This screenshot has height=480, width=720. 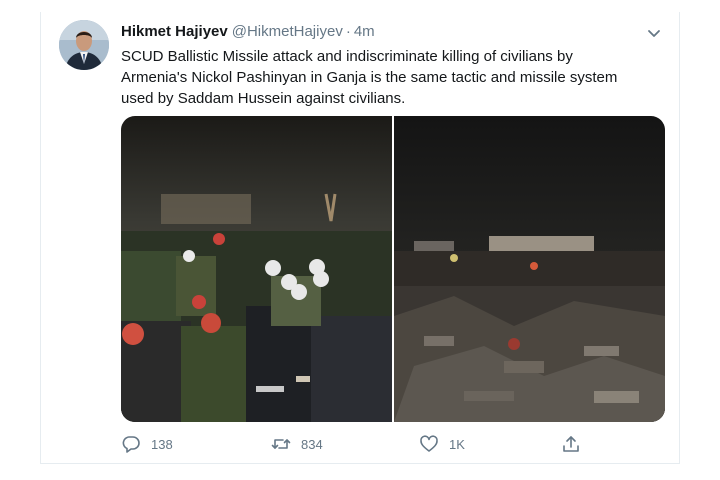 I want to click on retweet-icon, so click(x=281, y=444).